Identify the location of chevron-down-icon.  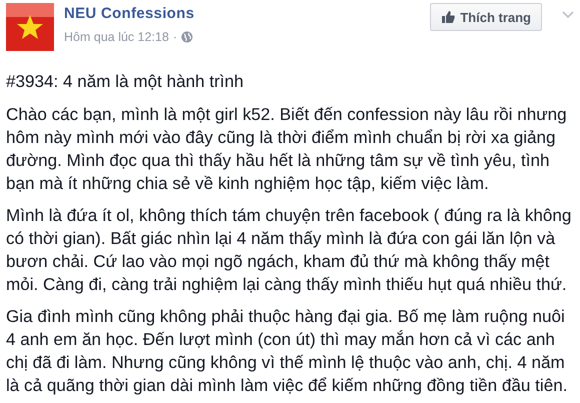
(568, 15).